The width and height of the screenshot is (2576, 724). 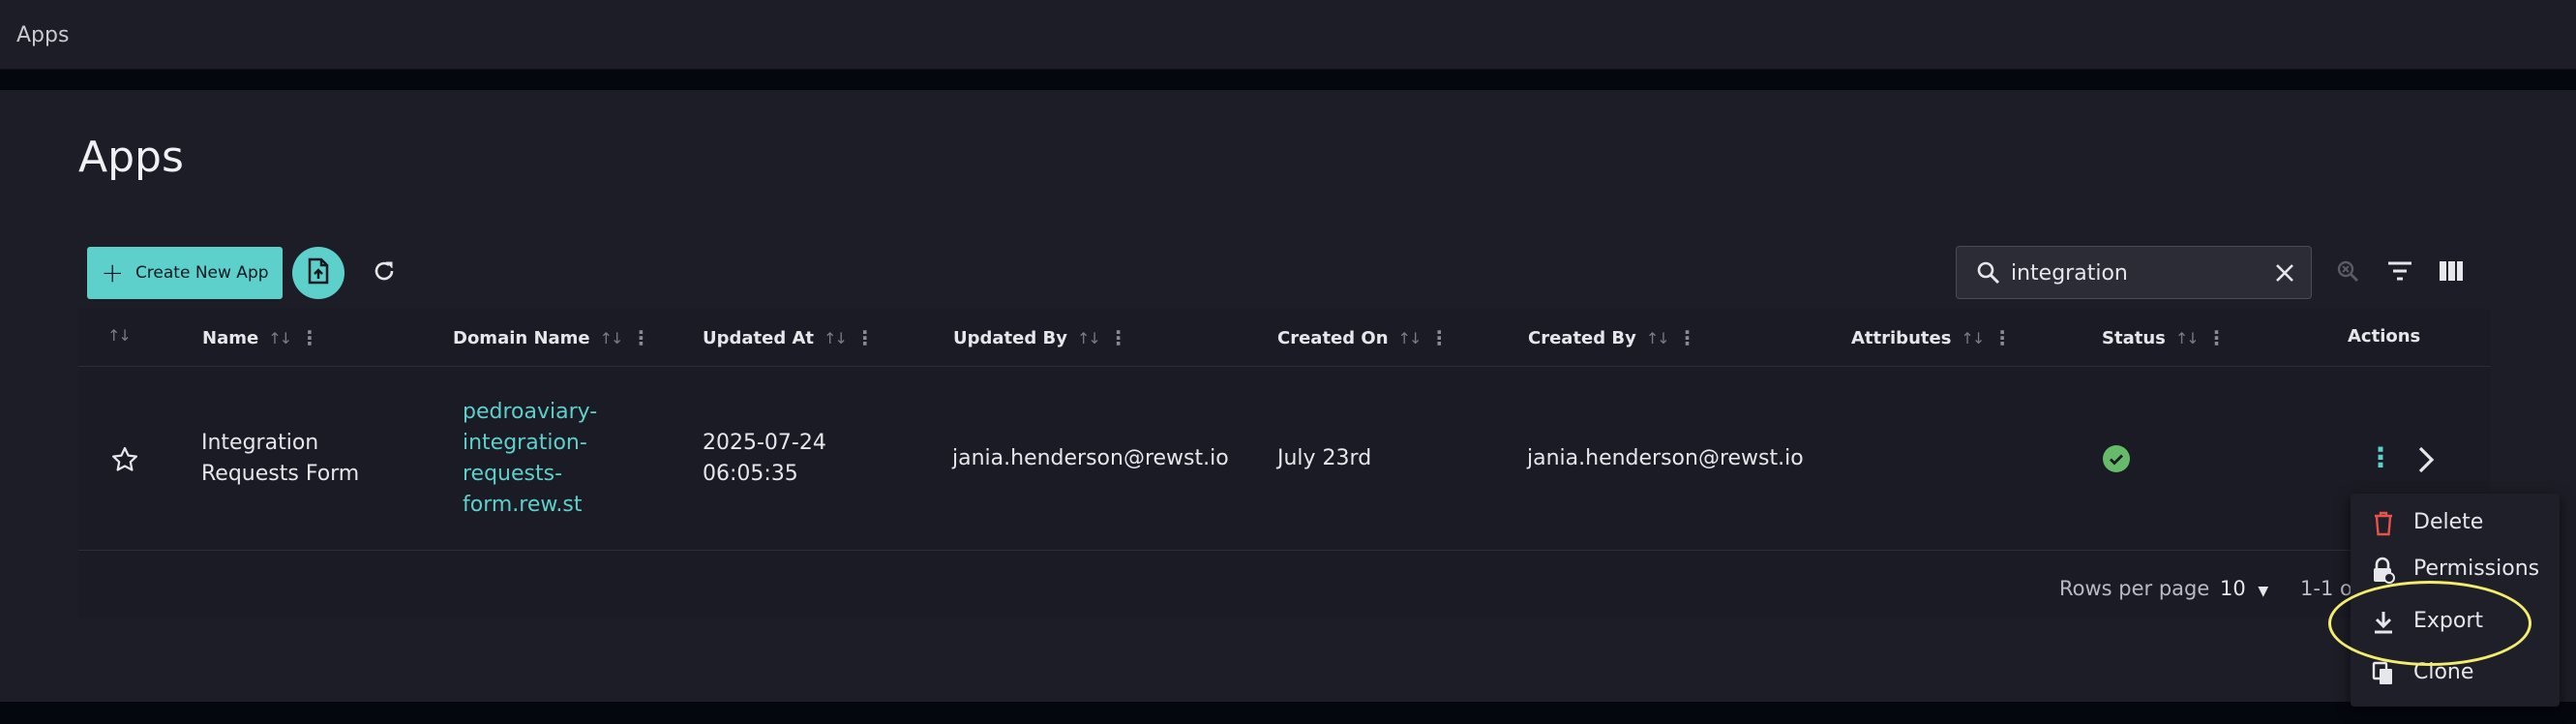 What do you see at coordinates (124, 461) in the screenshot?
I see `star-icon` at bounding box center [124, 461].